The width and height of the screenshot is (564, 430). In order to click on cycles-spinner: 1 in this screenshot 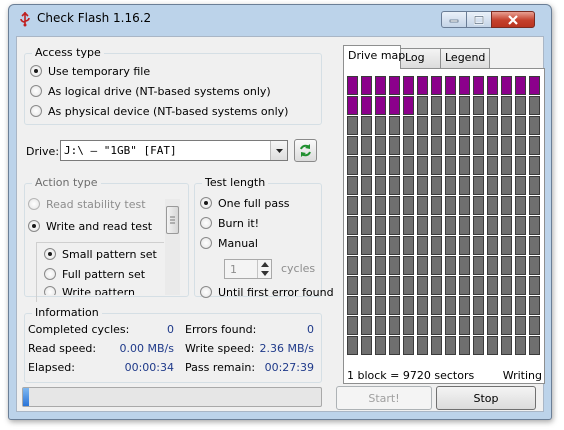, I will do `click(248, 269)`.